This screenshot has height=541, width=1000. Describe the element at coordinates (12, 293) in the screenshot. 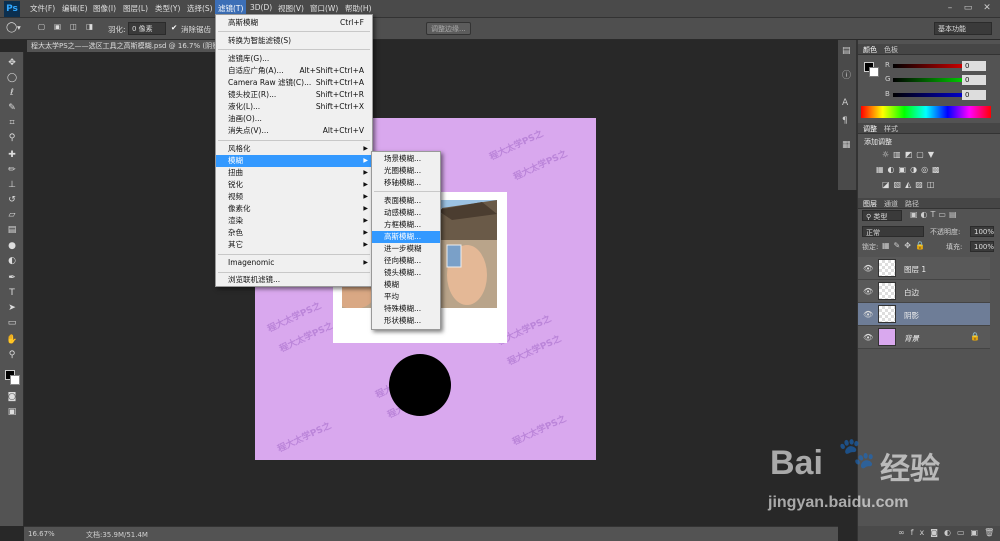

I see `type-tool-icon: T` at that location.